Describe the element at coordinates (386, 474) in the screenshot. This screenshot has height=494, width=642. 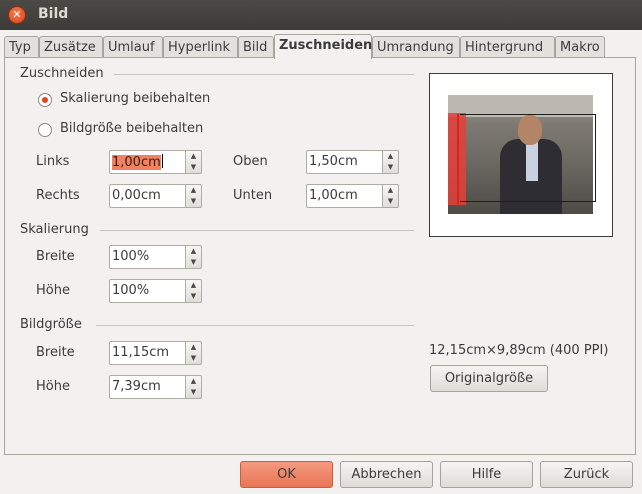
I see `cancel-button: Abbrechen` at that location.